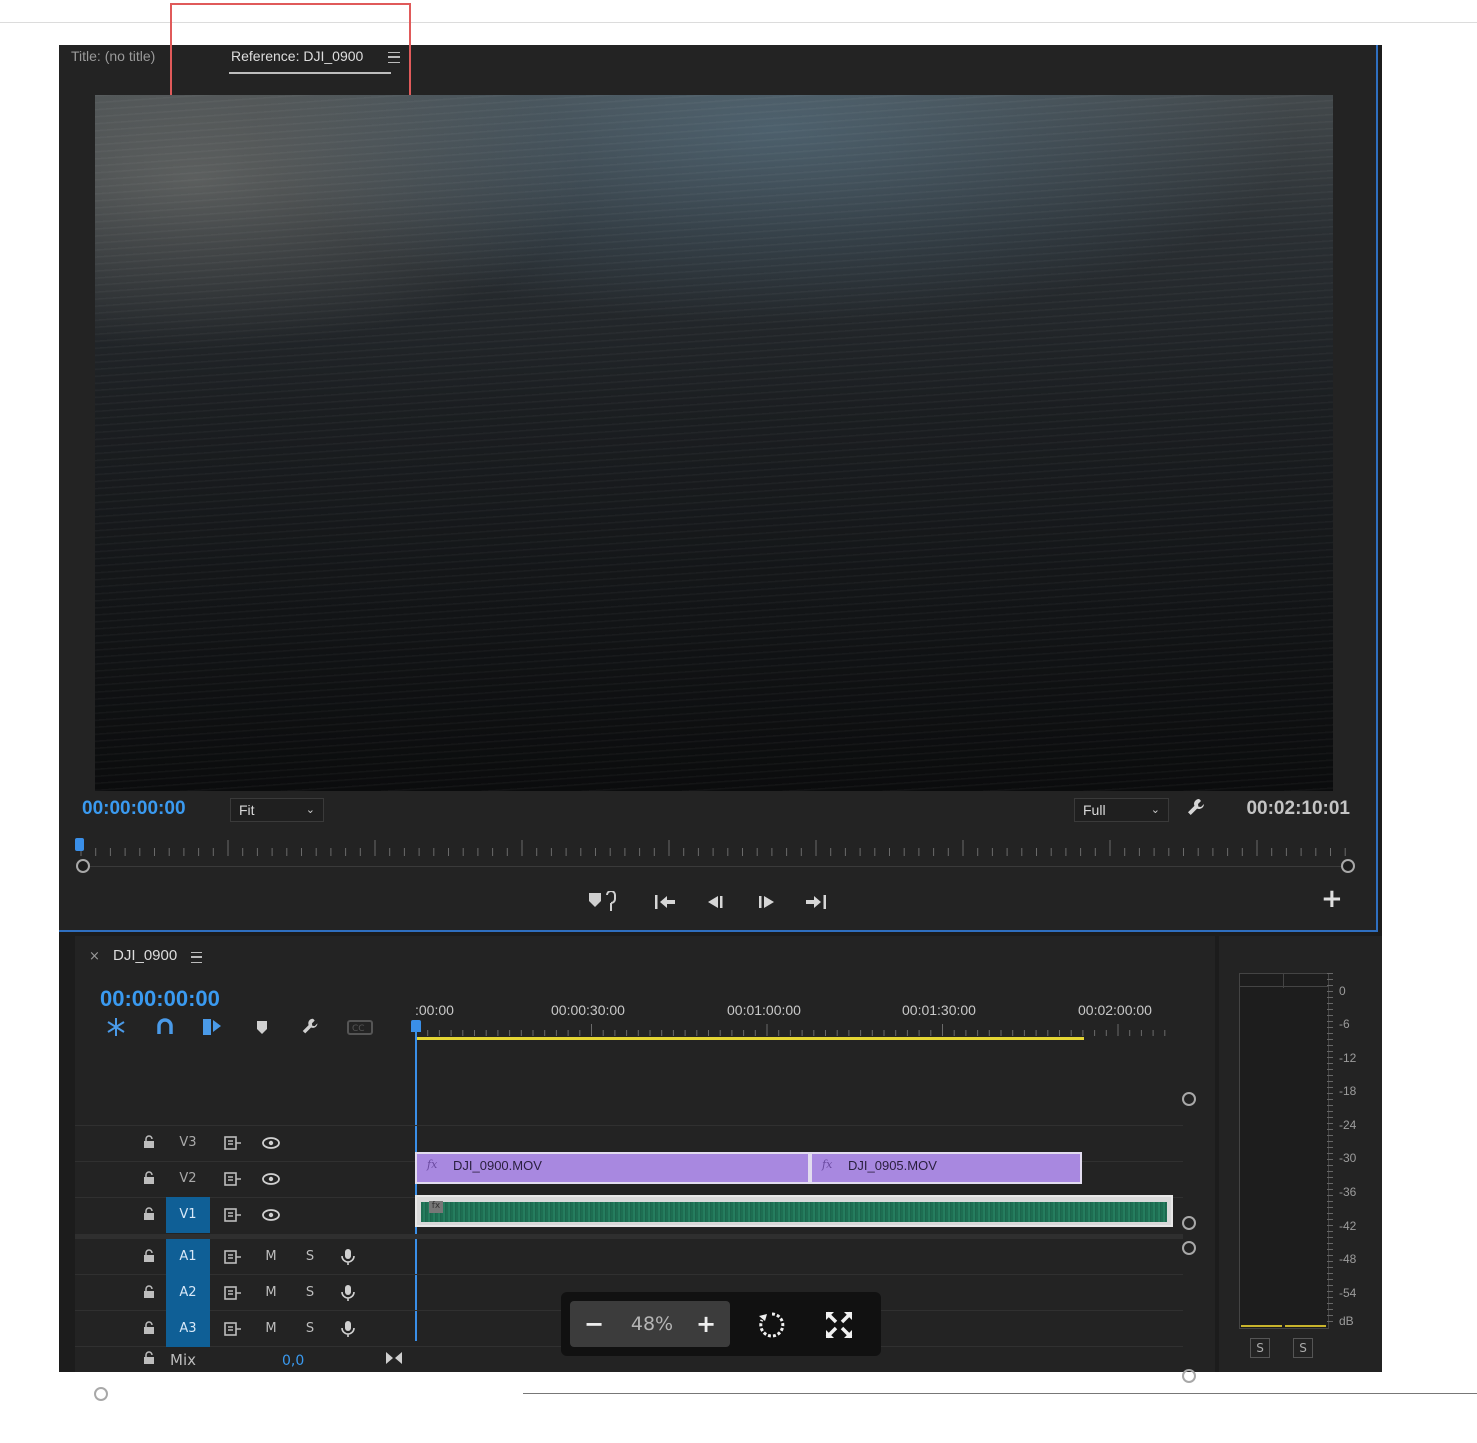 This screenshot has width=1477, height=1443. I want to click on magnet-icon, so click(165, 1027).